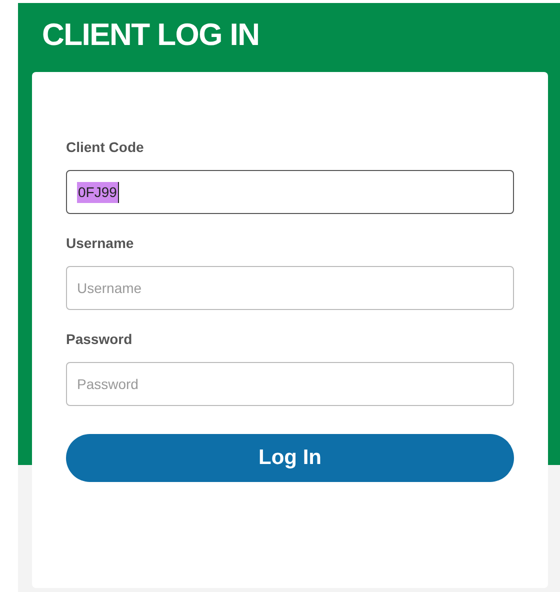 Image resolution: width=560 pixels, height=592 pixels. I want to click on input-field: Password, so click(290, 384).